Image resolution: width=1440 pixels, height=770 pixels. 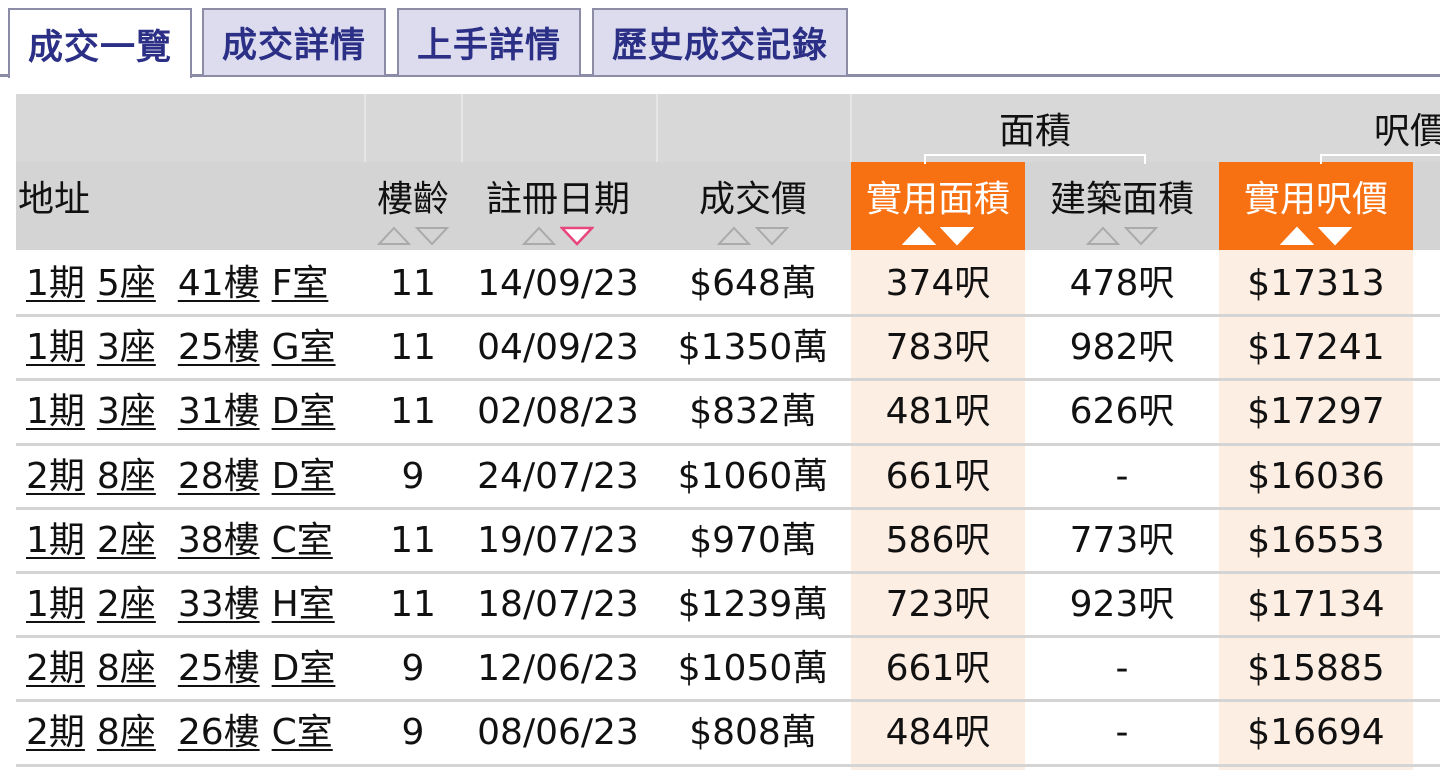 I want to click on table-row: 2期 8座 25樓 D室 9 12/06/23 $1050萬 661呎 - $15885, so click(x=728, y=669).